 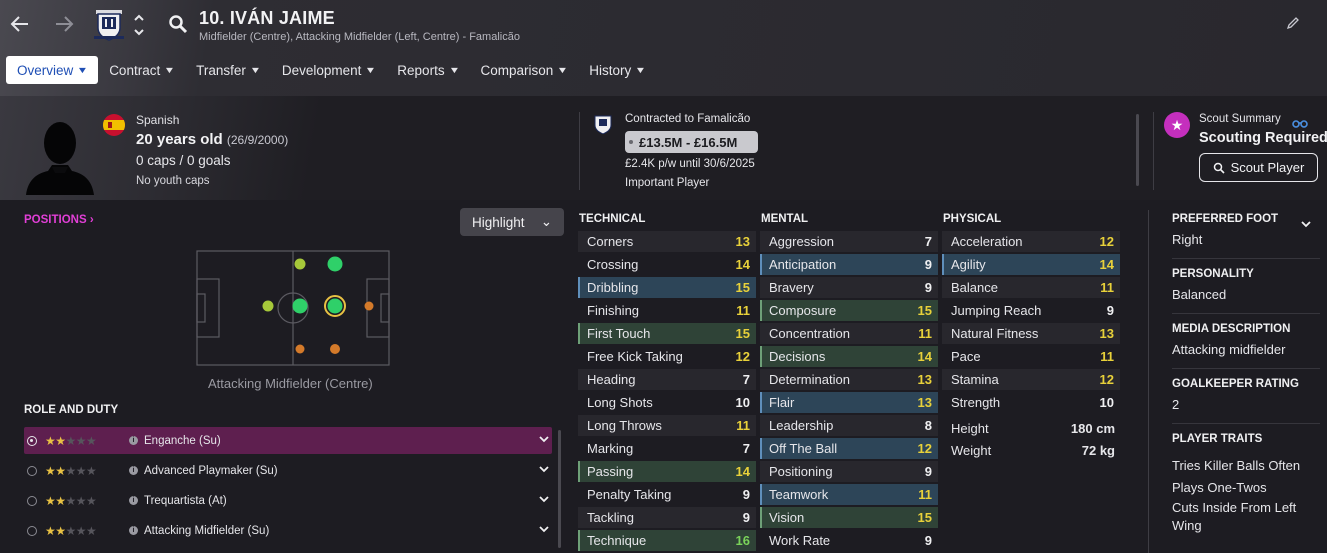 What do you see at coordinates (20, 24) in the screenshot?
I see `back-arrow-icon` at bounding box center [20, 24].